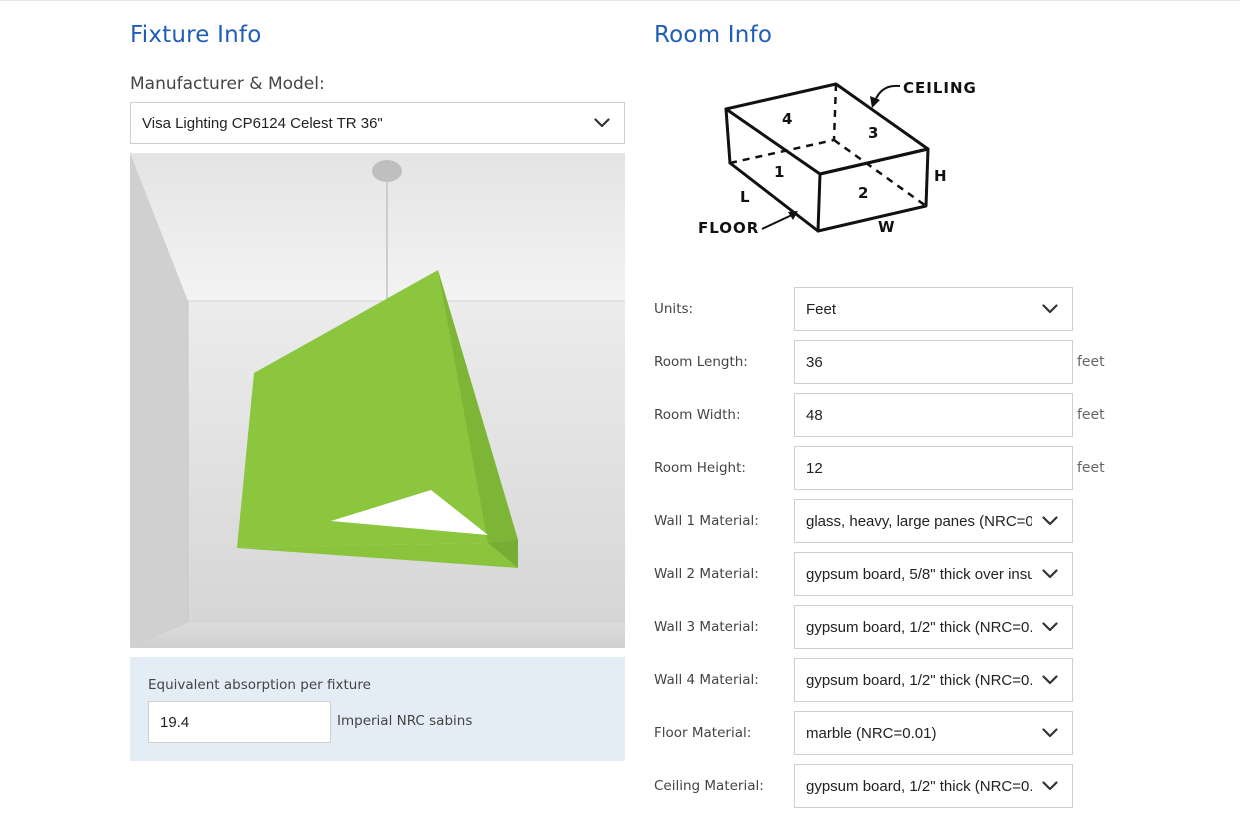 The image size is (1240, 830). Describe the element at coordinates (779, 172) in the screenshot. I see `diagram-wall-1: 1` at that location.